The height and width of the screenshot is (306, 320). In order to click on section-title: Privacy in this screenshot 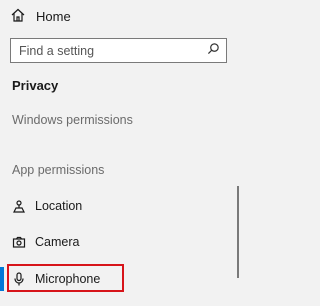, I will do `click(35, 85)`.